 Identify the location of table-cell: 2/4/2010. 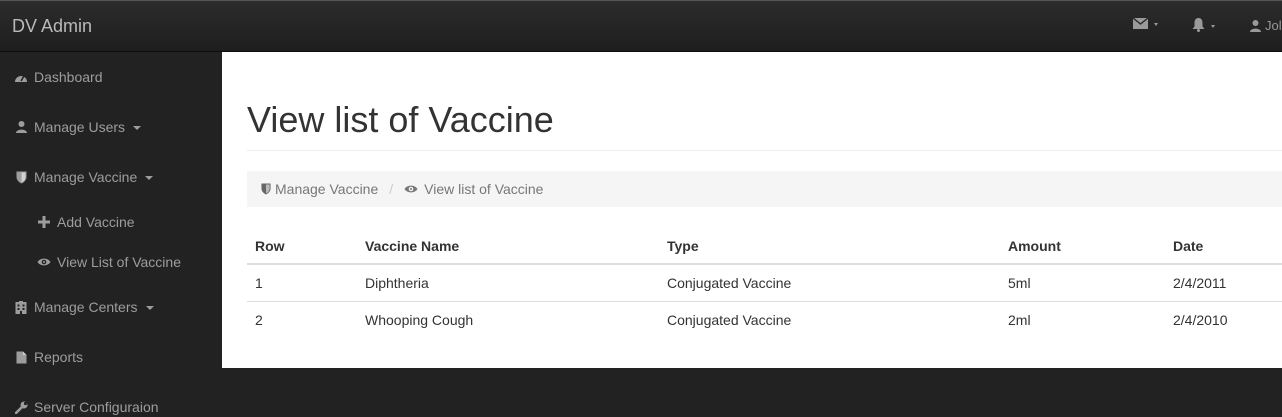
(1200, 320).